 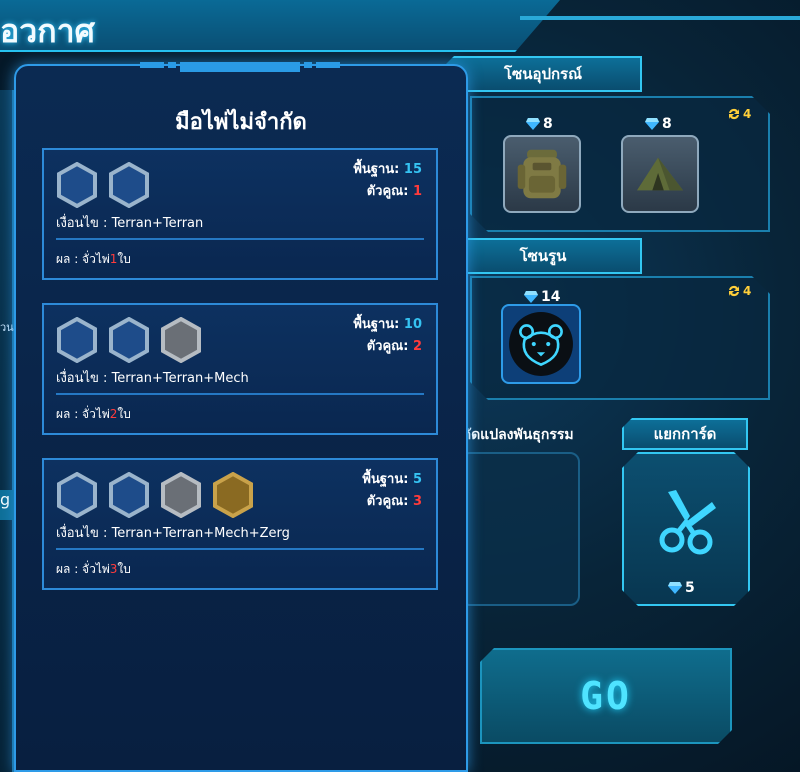 What do you see at coordinates (7, 327) in the screenshot?
I see `left-side-text: วน` at bounding box center [7, 327].